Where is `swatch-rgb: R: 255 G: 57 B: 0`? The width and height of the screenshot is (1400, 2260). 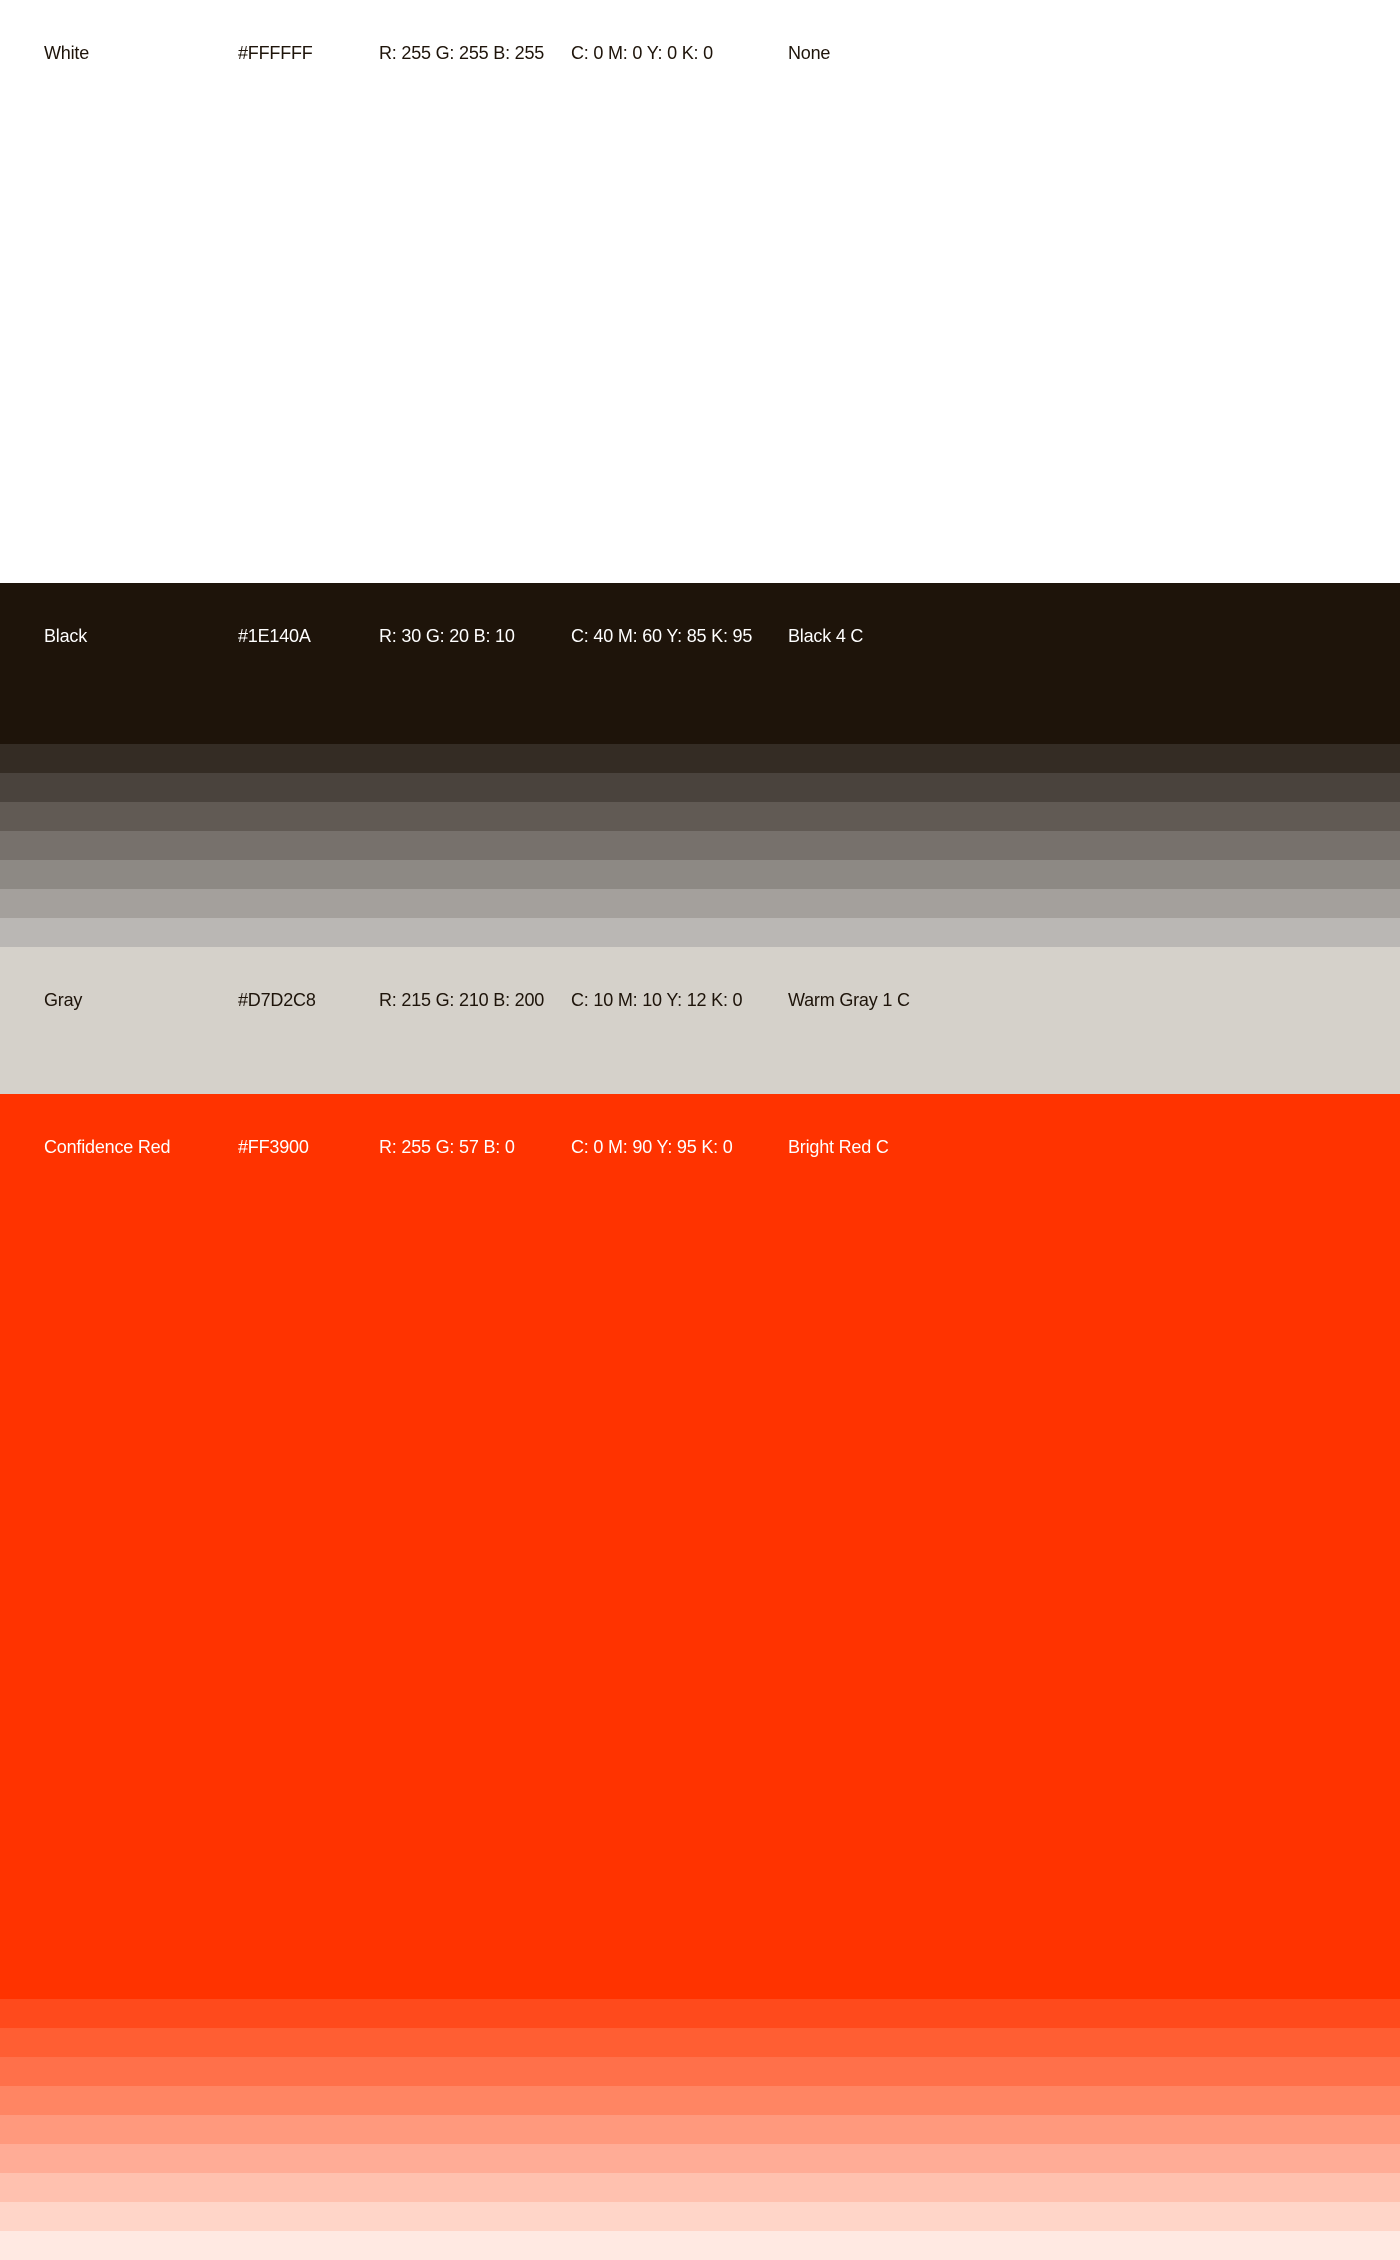
swatch-rgb: R: 255 G: 57 B: 0 is located at coordinates (447, 1147).